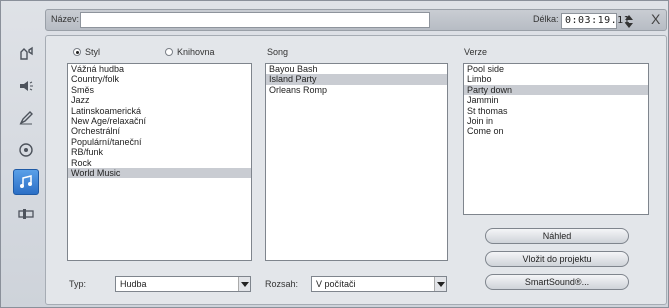 The height and width of the screenshot is (308, 669). What do you see at coordinates (476, 52) in the screenshot?
I see `version-heading: Verze` at bounding box center [476, 52].